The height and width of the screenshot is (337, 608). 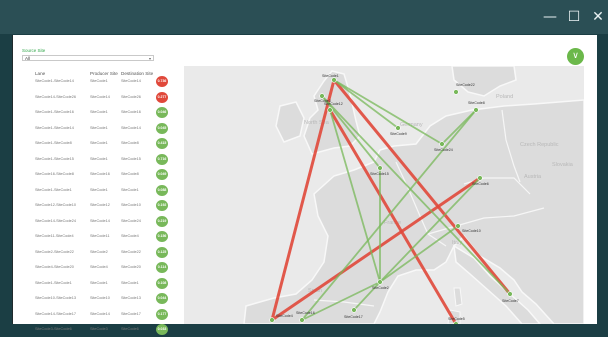 I want to click on producer-cell: SiteCode14, so click(x=100, y=220).